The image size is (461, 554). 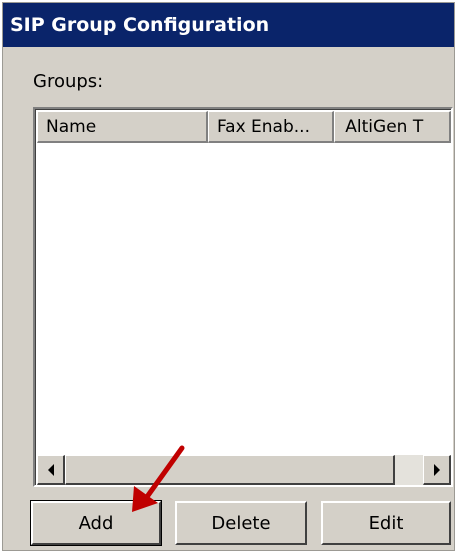 I want to click on list-header: Name Fax Enab... AltiGen T, so click(x=244, y=127).